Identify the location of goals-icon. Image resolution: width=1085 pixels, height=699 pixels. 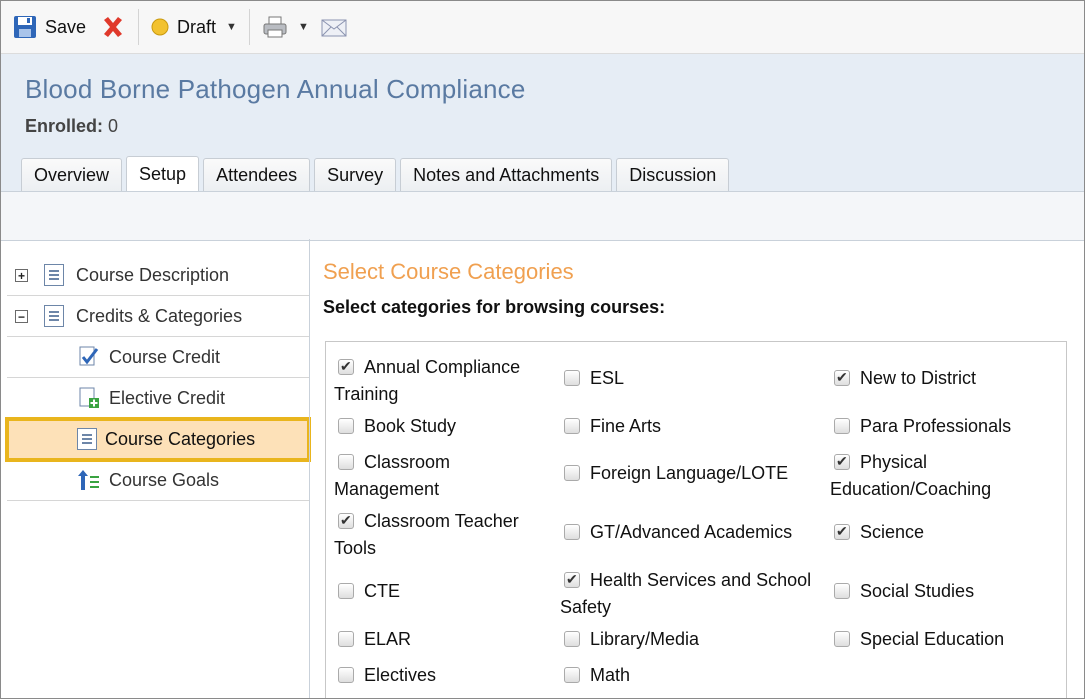
(88, 480).